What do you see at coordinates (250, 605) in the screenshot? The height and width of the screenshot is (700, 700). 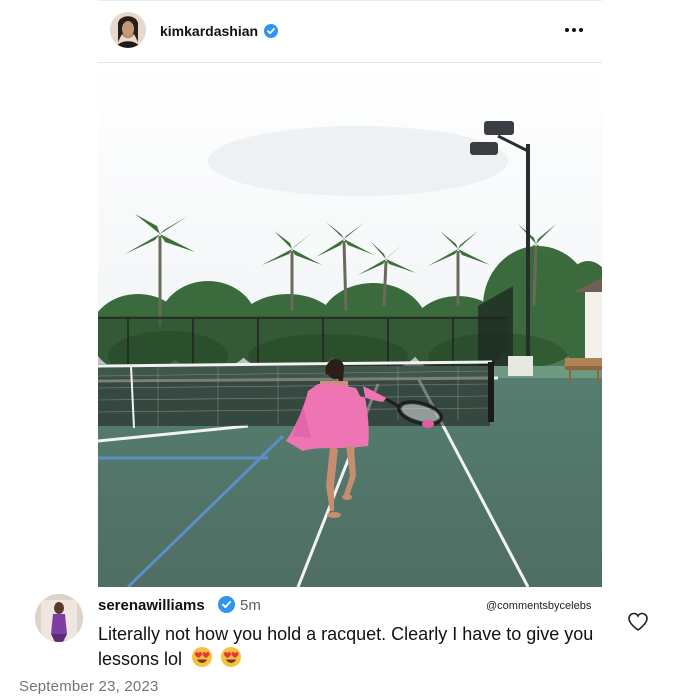 I see `comment-timestamp: 5m` at bounding box center [250, 605].